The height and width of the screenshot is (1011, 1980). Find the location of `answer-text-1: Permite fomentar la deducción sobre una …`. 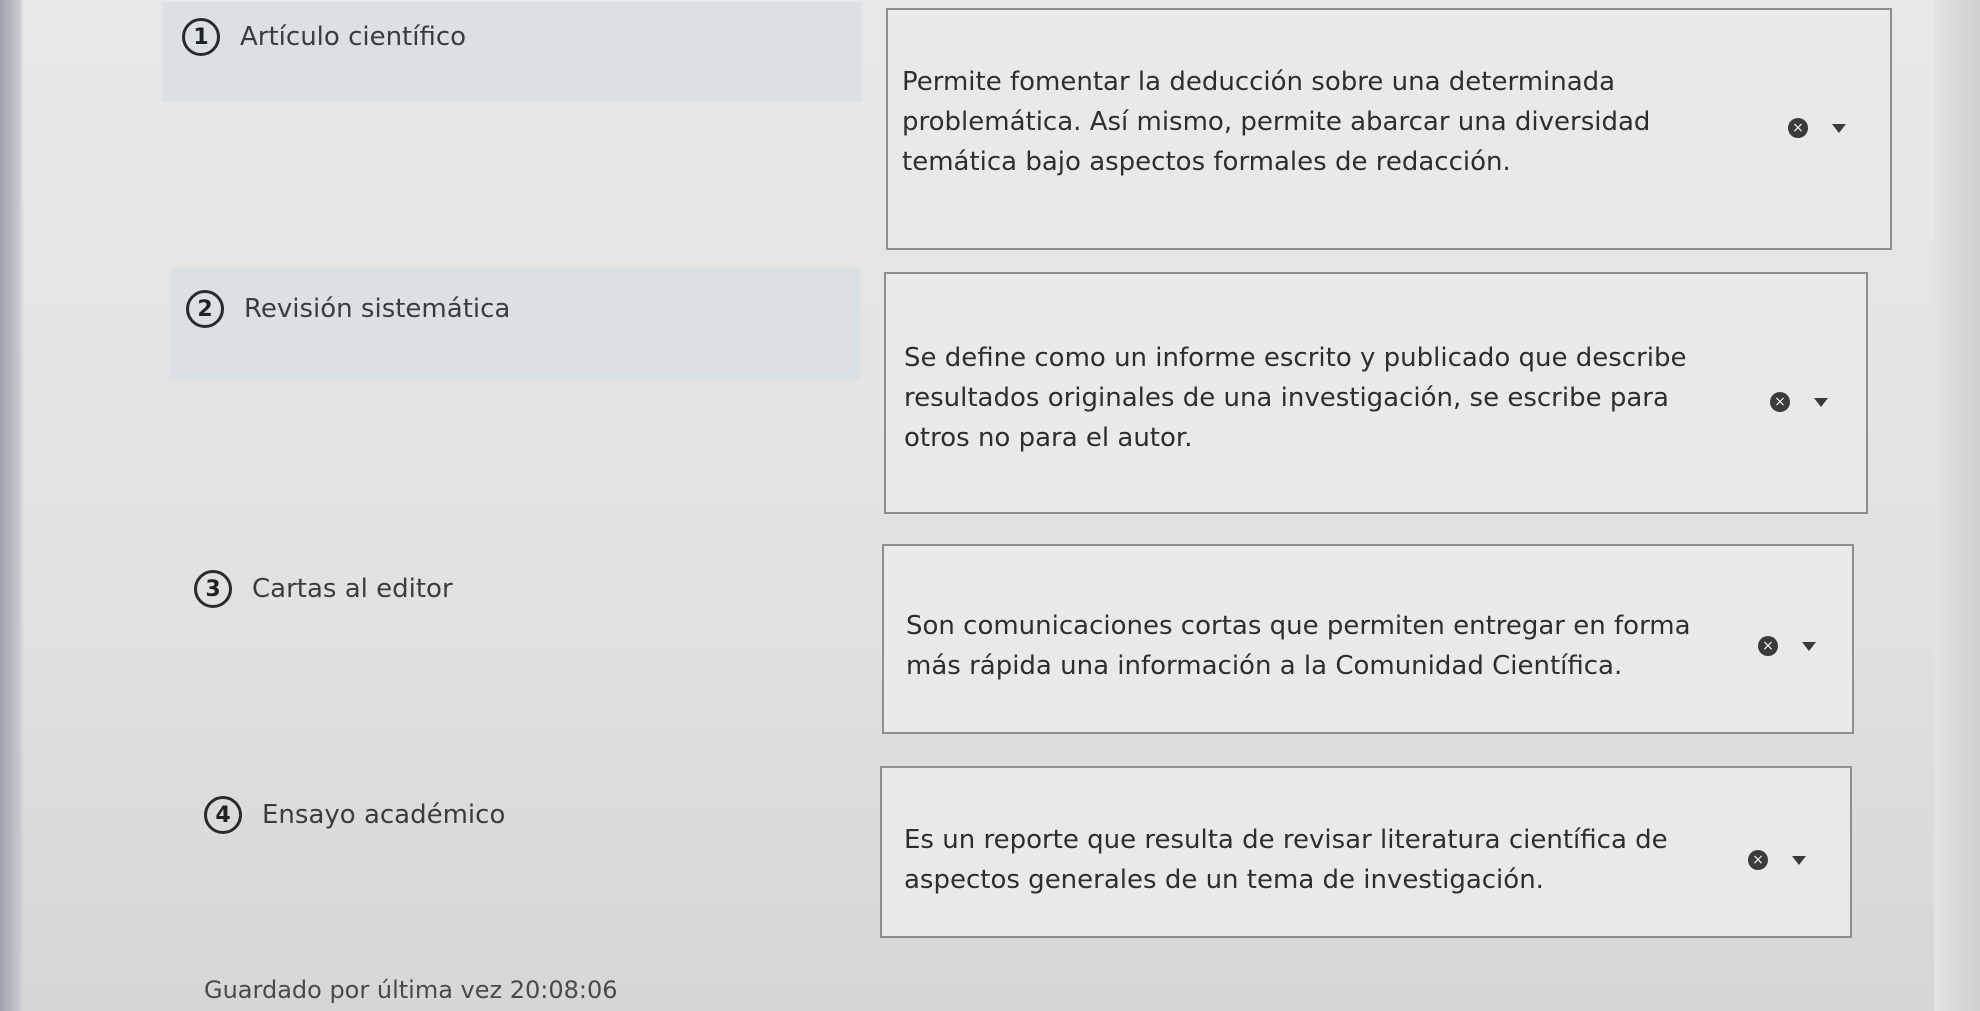

answer-text-1: Permite fomentar la deducción sobre una … is located at coordinates (1276, 122).